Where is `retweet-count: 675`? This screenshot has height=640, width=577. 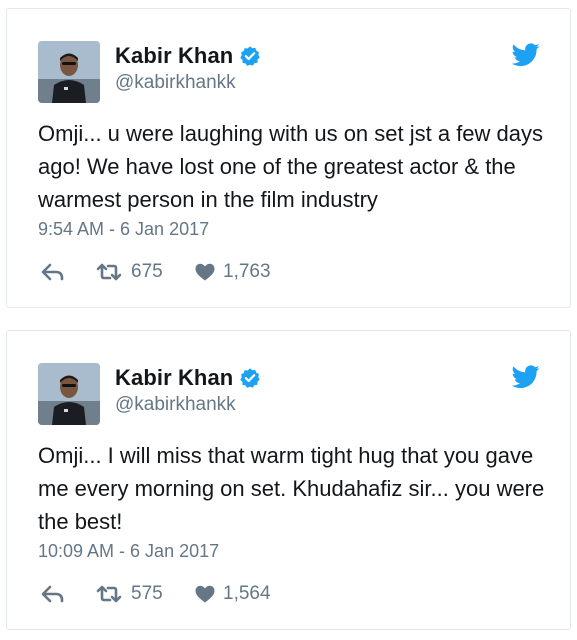 retweet-count: 675 is located at coordinates (147, 271).